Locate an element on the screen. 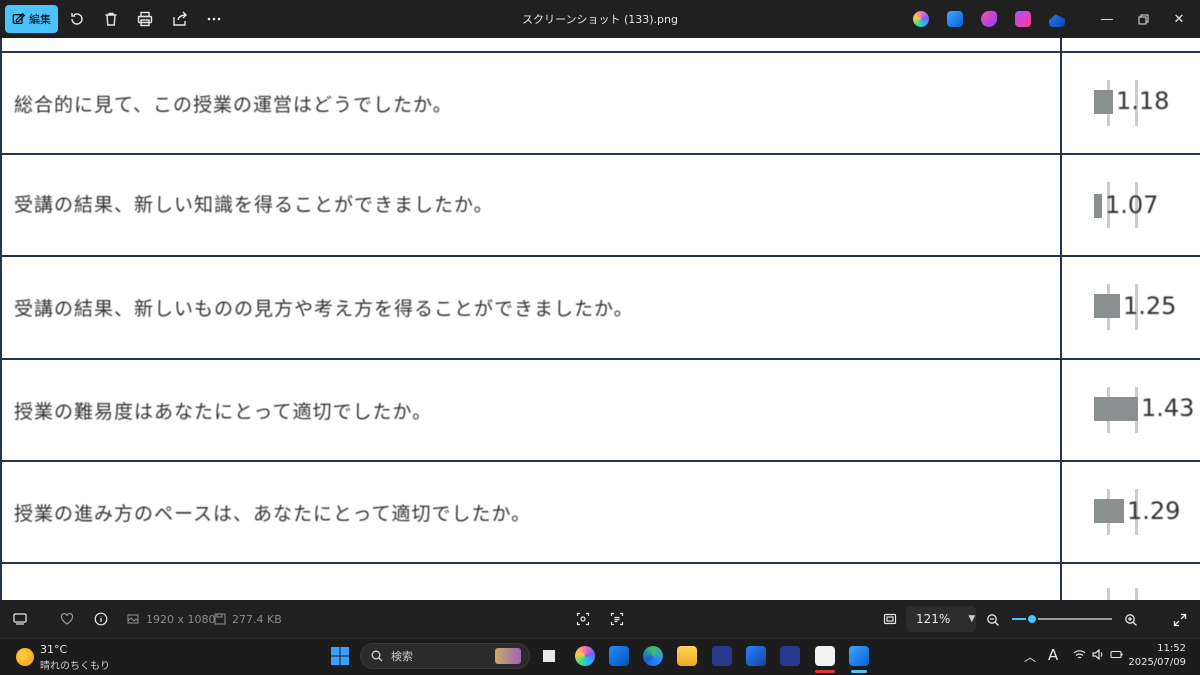  active-app-indicator is located at coordinates (859, 671).